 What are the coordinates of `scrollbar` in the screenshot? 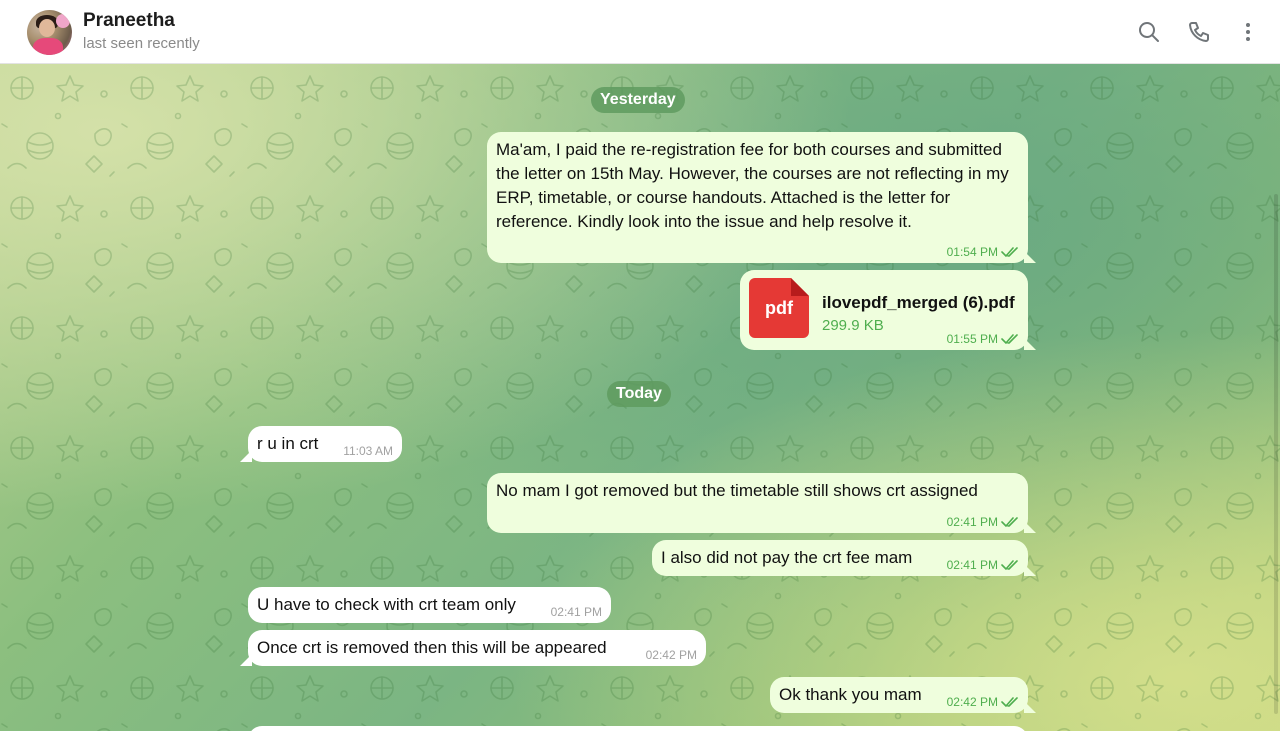 It's located at (1276, 454).